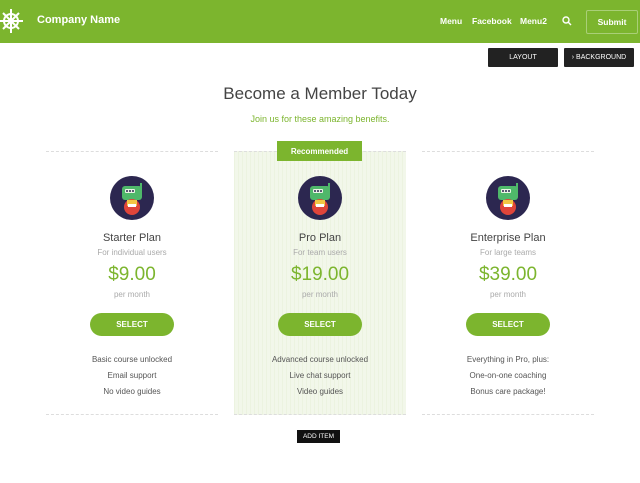 The height and width of the screenshot is (483, 640). I want to click on feature-item: Advanced course unlocked, so click(320, 359).